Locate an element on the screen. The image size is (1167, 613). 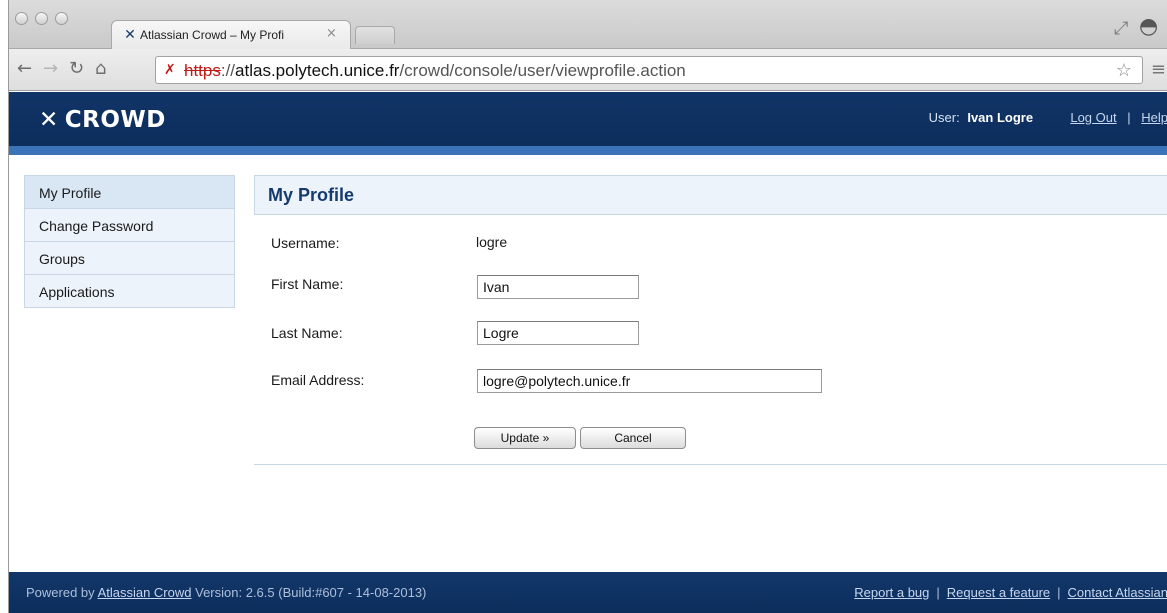
back-icon: ← is located at coordinates (24, 69).